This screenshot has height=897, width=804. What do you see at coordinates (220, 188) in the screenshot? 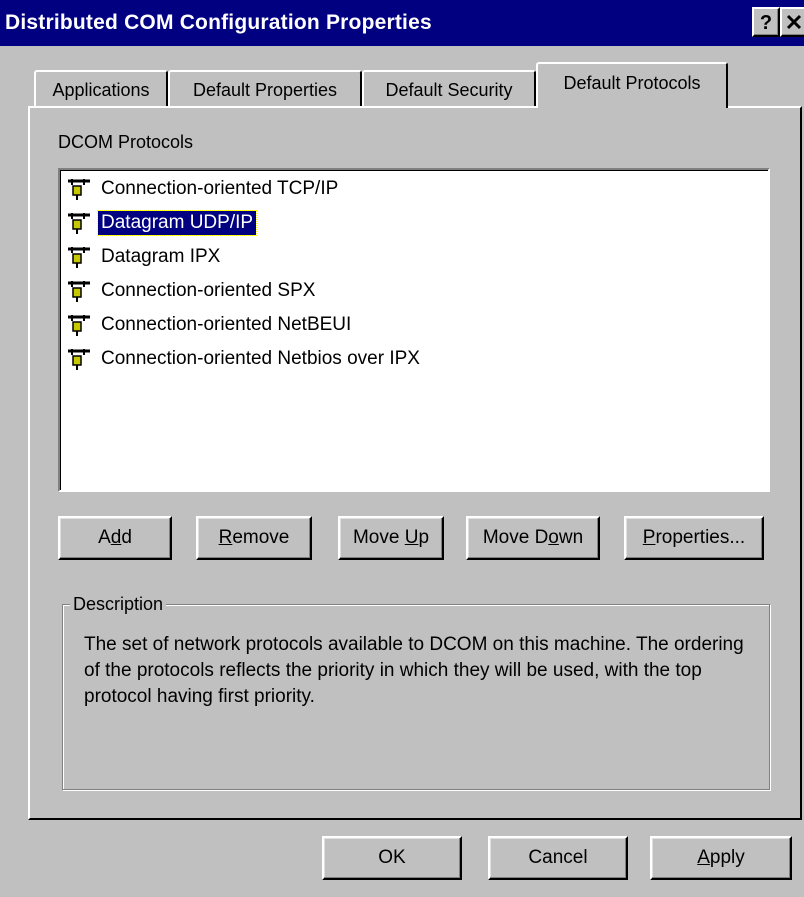
I see `list-item-label: Connection-oriented TCP/IP` at bounding box center [220, 188].